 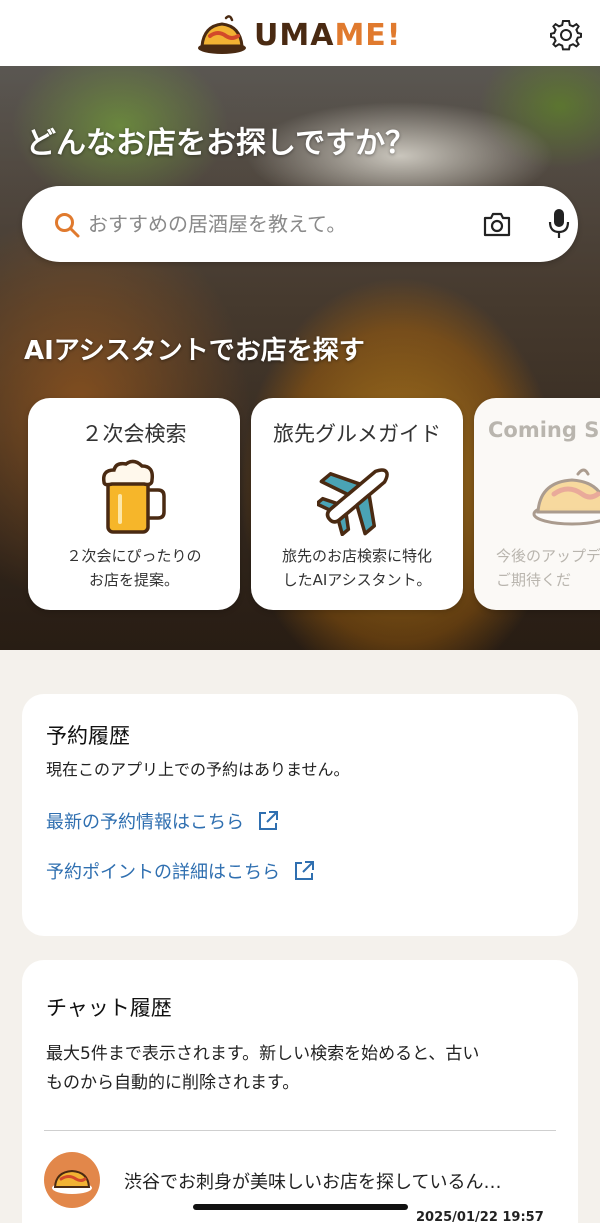 I want to click on app-logo: UMAME!, so click(x=298, y=35).